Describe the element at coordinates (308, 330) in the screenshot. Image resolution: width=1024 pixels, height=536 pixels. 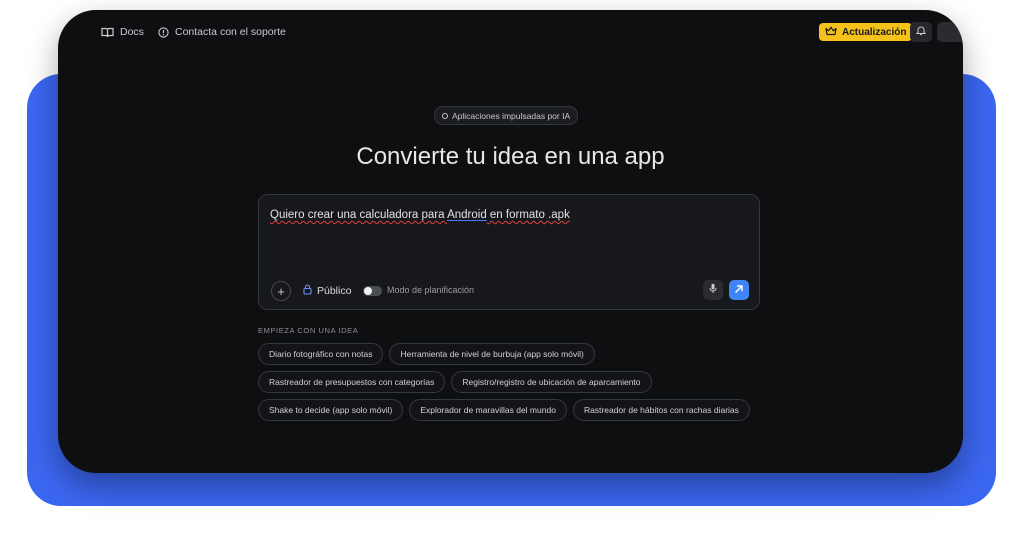
I see `ideas-heading: EMPIEZA CON UNA IDEA` at that location.